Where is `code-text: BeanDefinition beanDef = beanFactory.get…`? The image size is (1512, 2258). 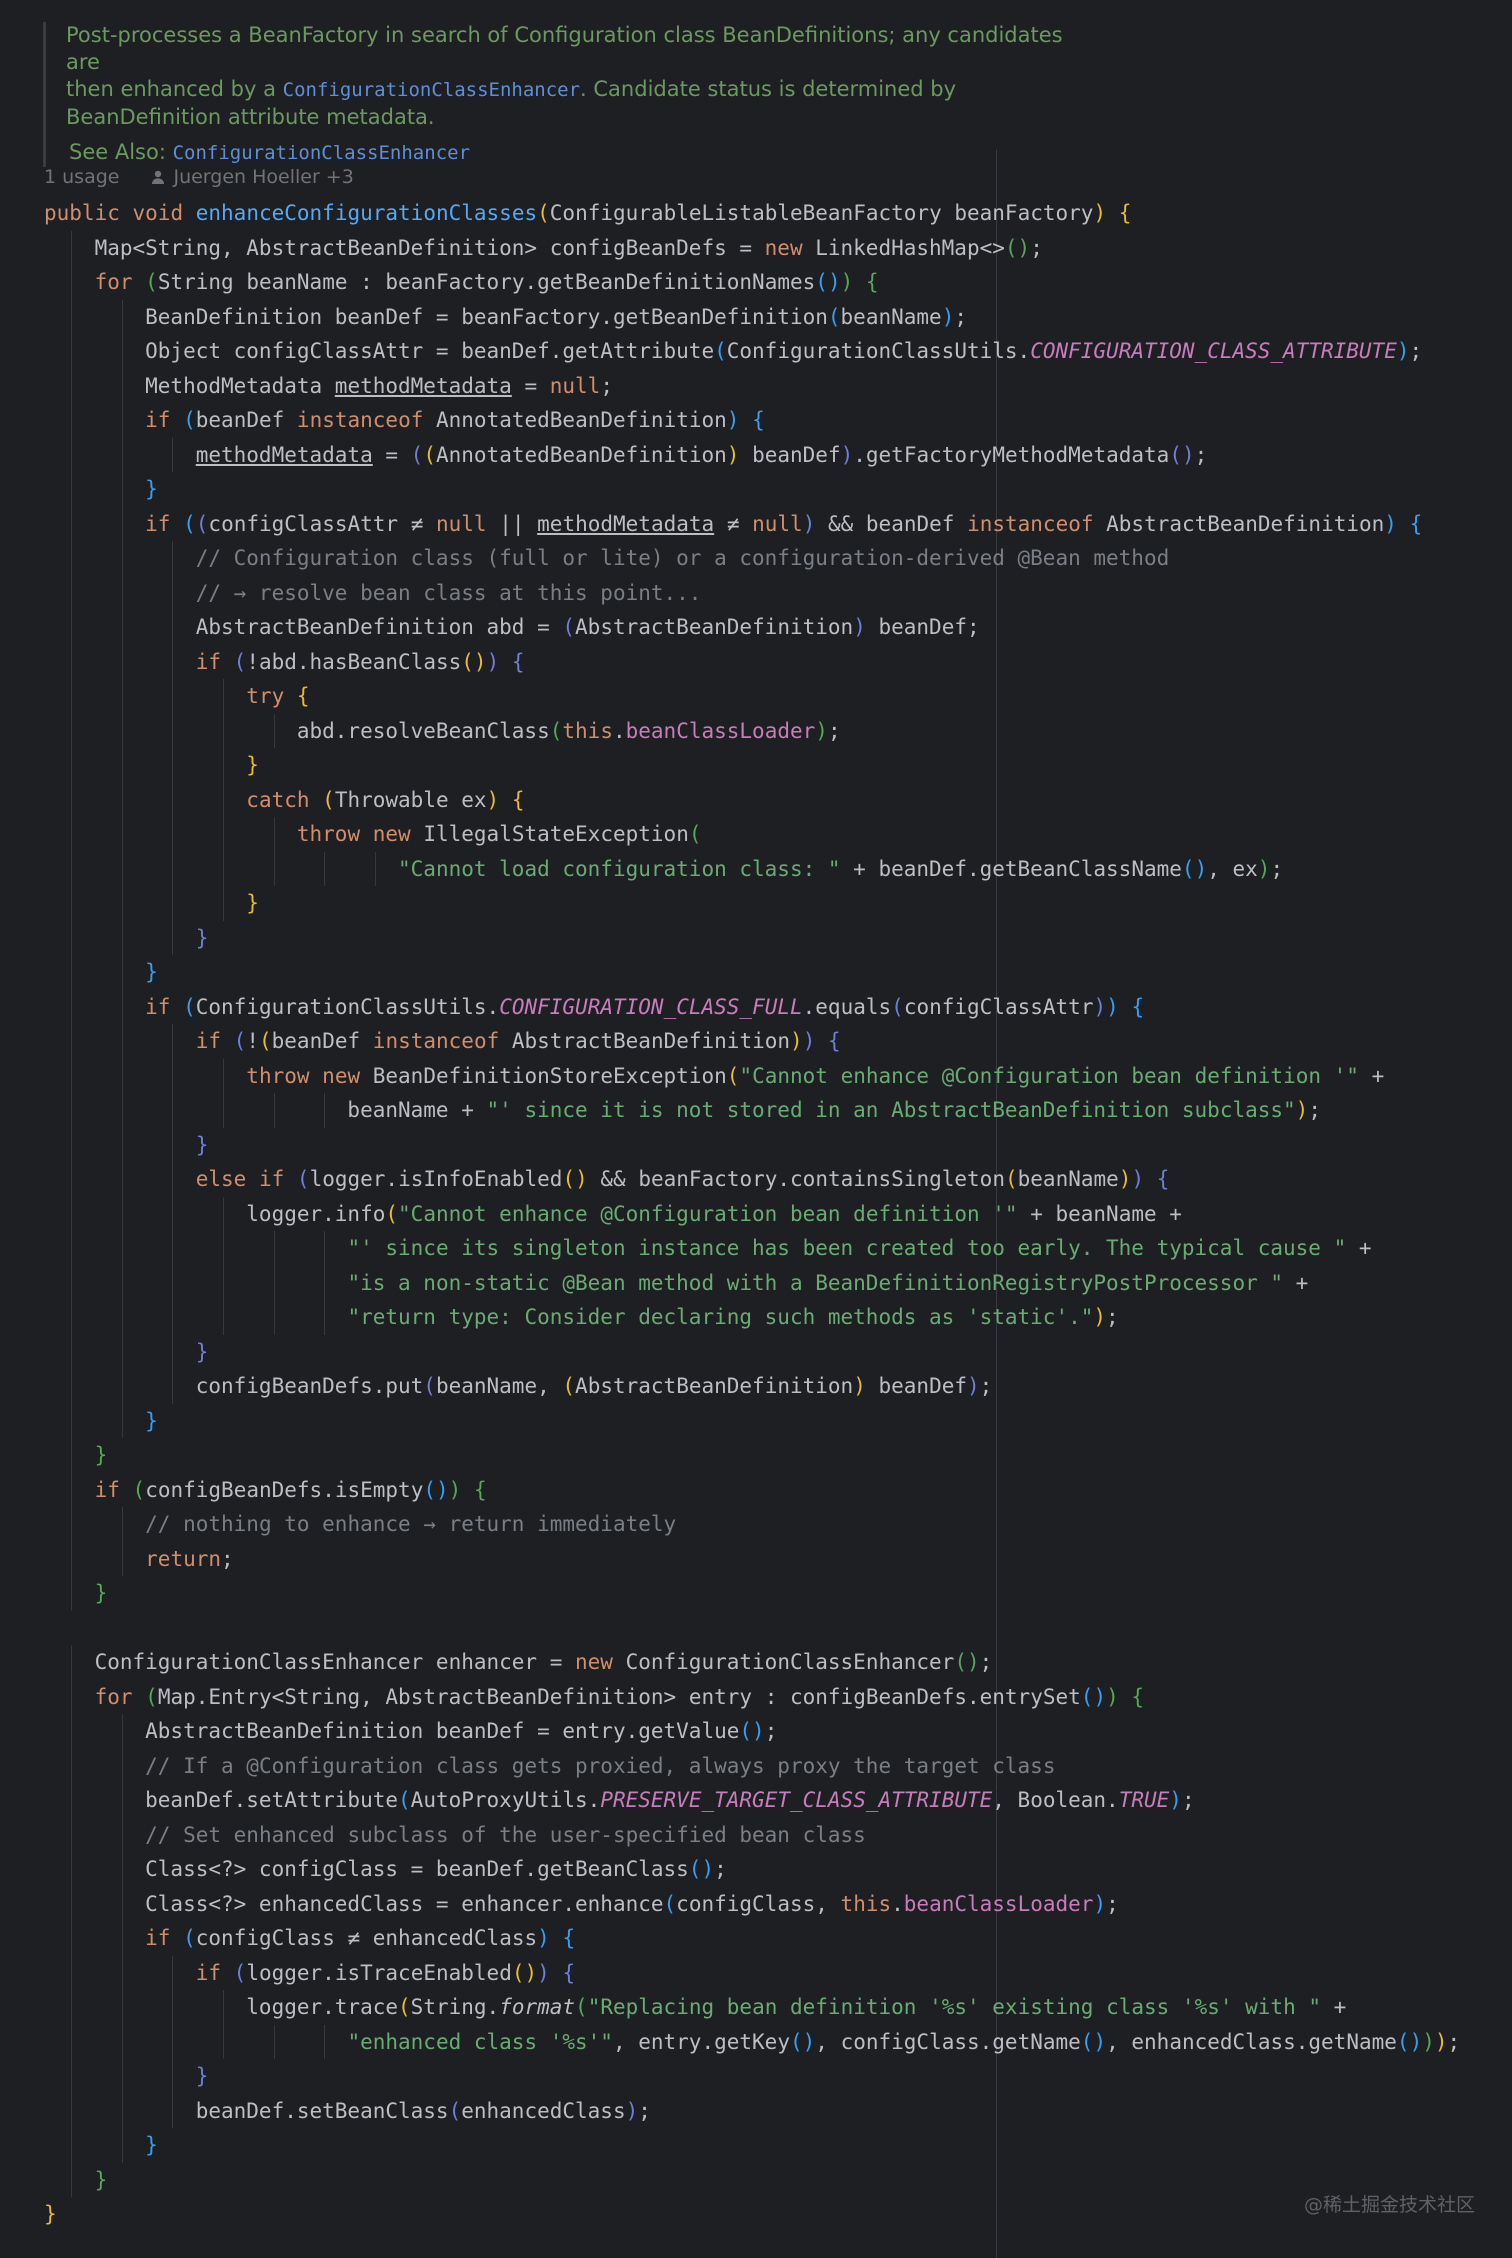 code-text: BeanDefinition beanDef = beanFactory.get… is located at coordinates (505, 317).